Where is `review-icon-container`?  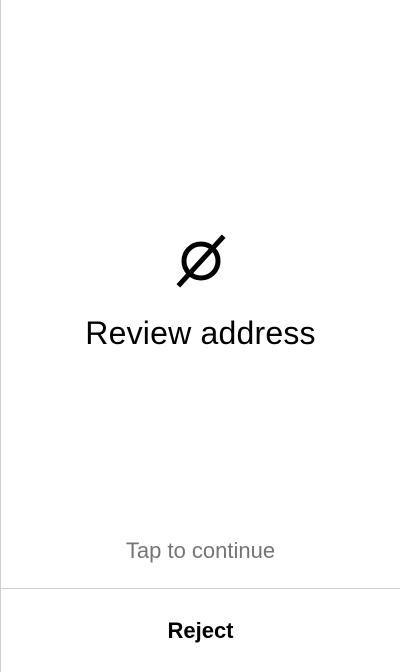 review-icon-container is located at coordinates (200, 260).